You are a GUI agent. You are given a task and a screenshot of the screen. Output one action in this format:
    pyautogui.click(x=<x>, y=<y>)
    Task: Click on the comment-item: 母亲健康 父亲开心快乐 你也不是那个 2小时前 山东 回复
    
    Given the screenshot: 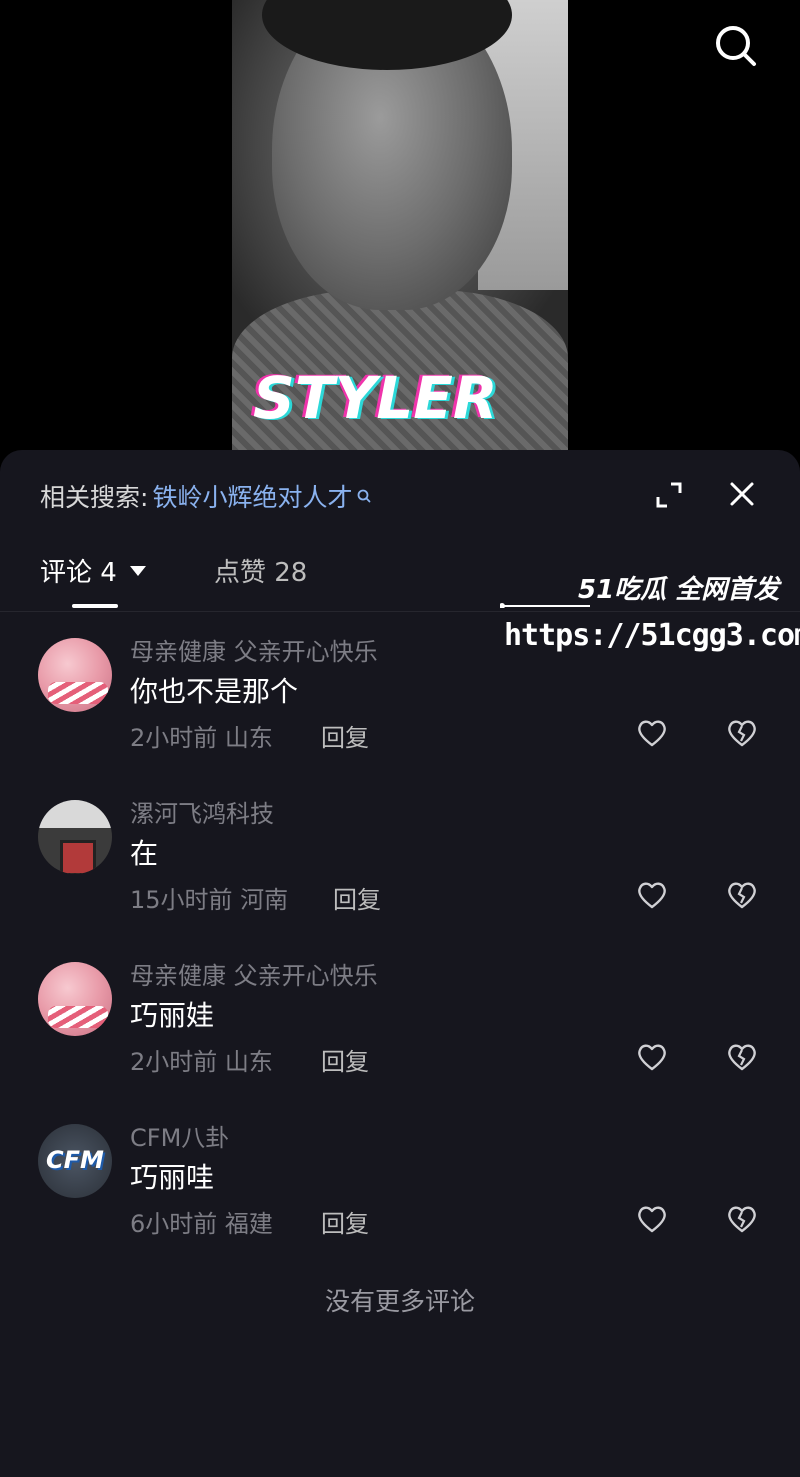 What is the action you would take?
    pyautogui.click(x=400, y=713)
    